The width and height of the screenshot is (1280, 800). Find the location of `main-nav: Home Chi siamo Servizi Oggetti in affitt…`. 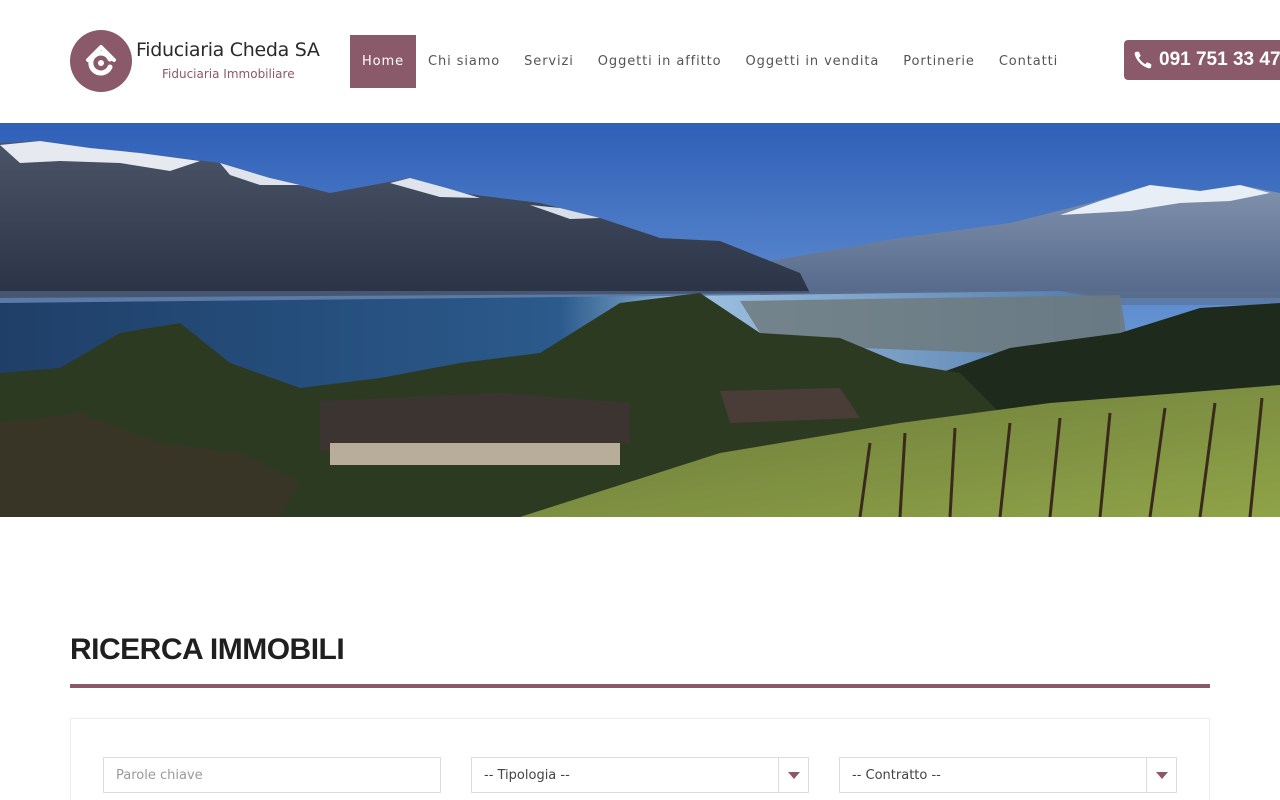

main-nav: Home Chi siamo Servizi Oggetti in affitt… is located at coordinates (710, 61).